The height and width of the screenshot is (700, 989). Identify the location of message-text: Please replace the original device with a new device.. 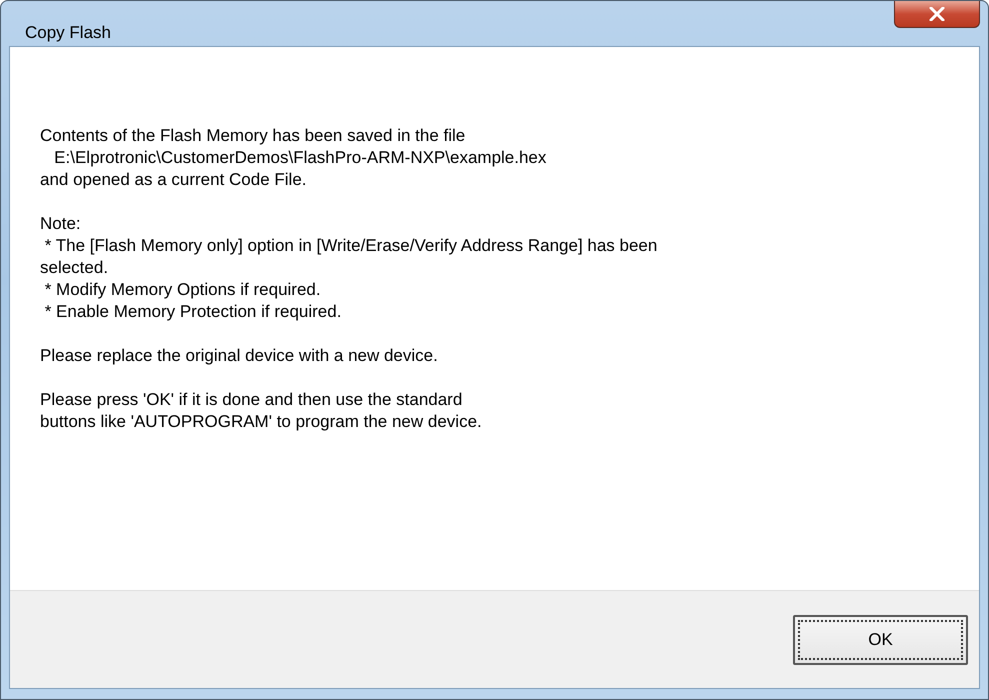
(239, 356).